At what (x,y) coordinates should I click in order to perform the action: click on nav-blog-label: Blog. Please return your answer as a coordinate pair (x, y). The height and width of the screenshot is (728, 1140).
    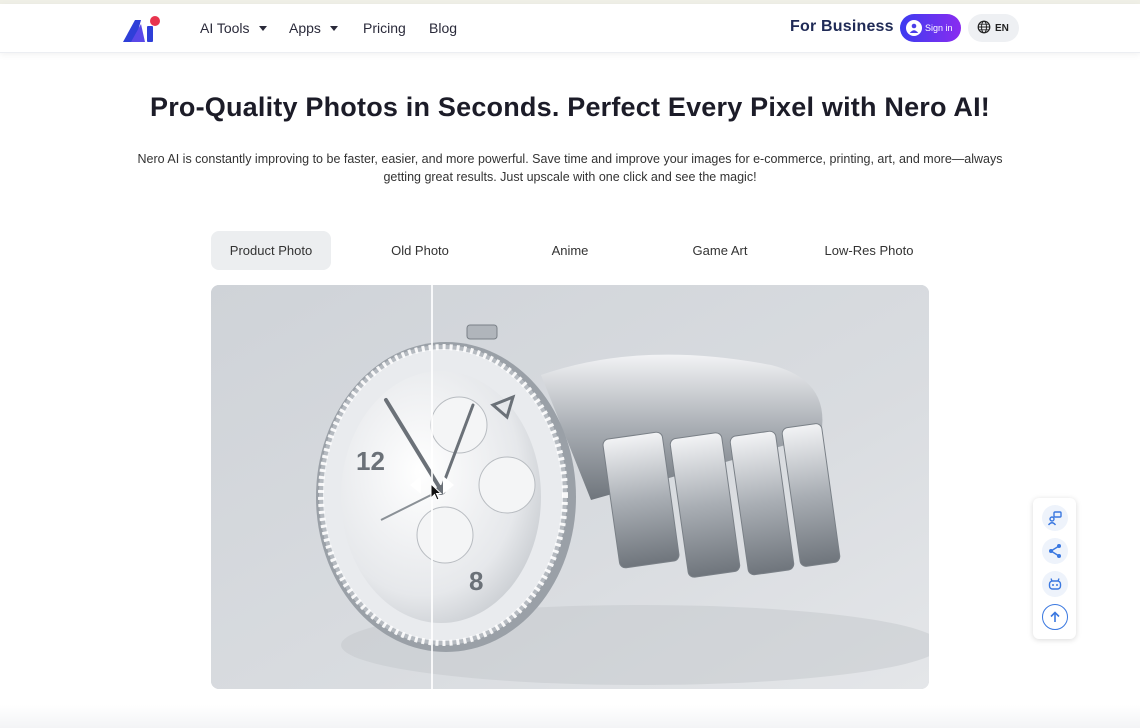
    Looking at the image, I should click on (443, 28).